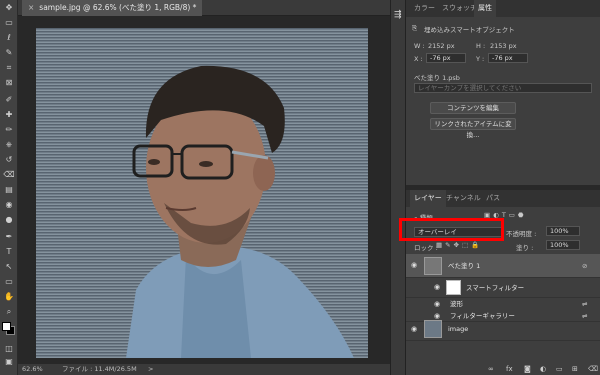 Image resolution: width=600 pixels, height=375 pixels. Describe the element at coordinates (469, 30) in the screenshot. I see `object-type-label: 埋め込みスマートオブジェクト` at that location.